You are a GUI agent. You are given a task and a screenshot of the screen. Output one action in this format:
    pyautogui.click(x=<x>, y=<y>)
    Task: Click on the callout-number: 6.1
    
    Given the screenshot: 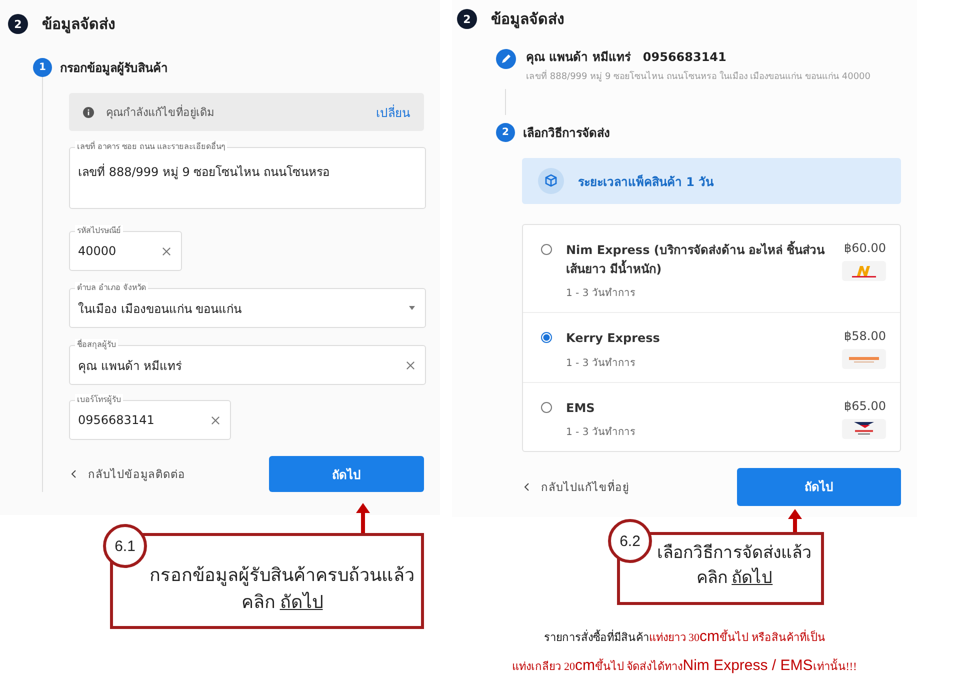 What is the action you would take?
    pyautogui.click(x=125, y=546)
    